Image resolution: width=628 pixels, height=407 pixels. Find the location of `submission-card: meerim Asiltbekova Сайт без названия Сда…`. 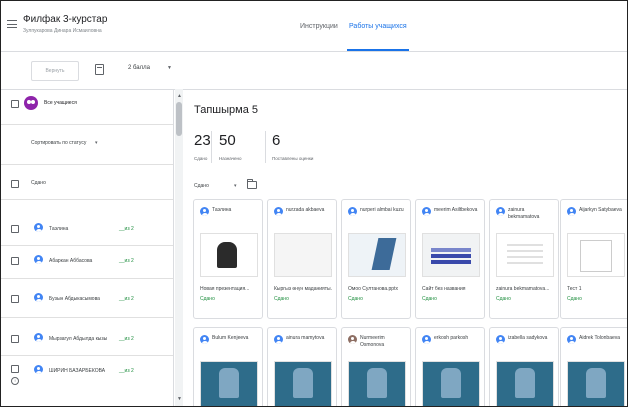

submission-card: meerim Asiltbekova Сайт без названия Сда… is located at coordinates (450, 259).